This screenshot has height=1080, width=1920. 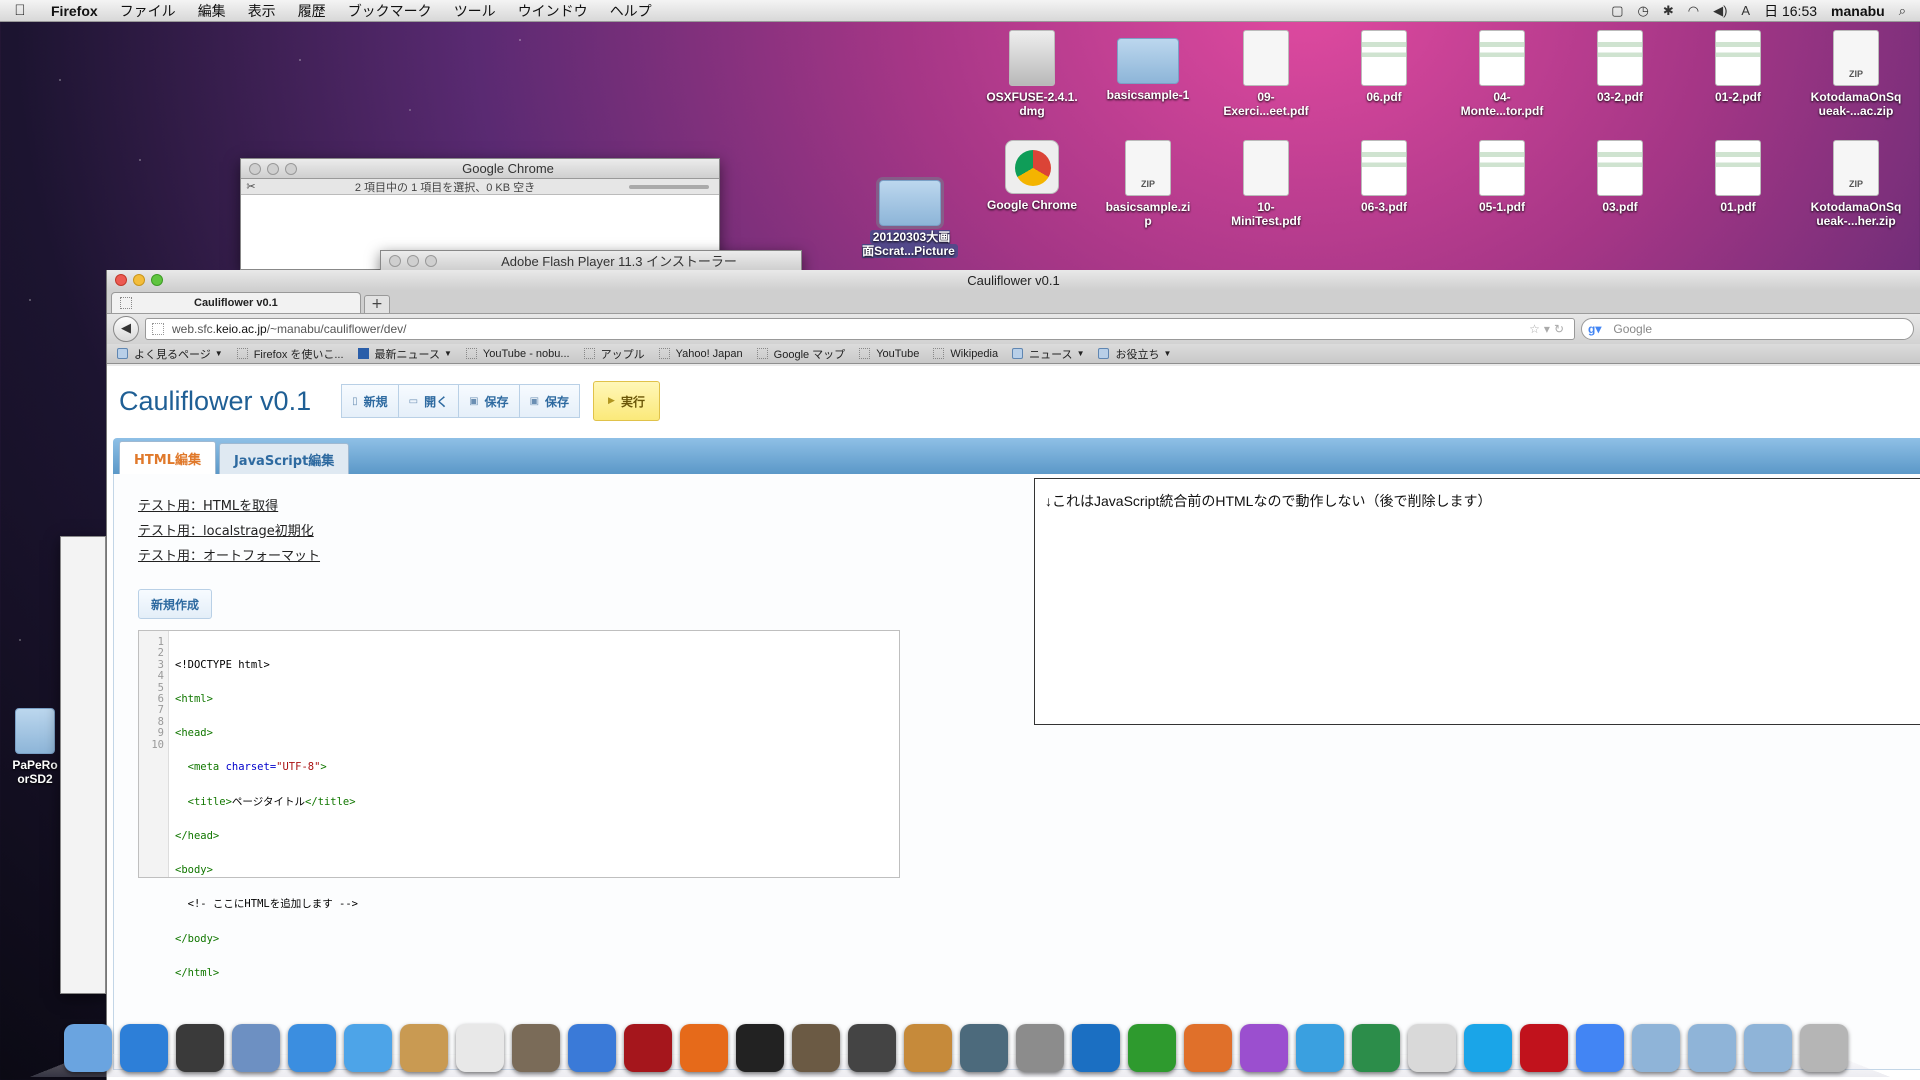 What do you see at coordinates (648, 1048) in the screenshot?
I see `front-row-icon` at bounding box center [648, 1048].